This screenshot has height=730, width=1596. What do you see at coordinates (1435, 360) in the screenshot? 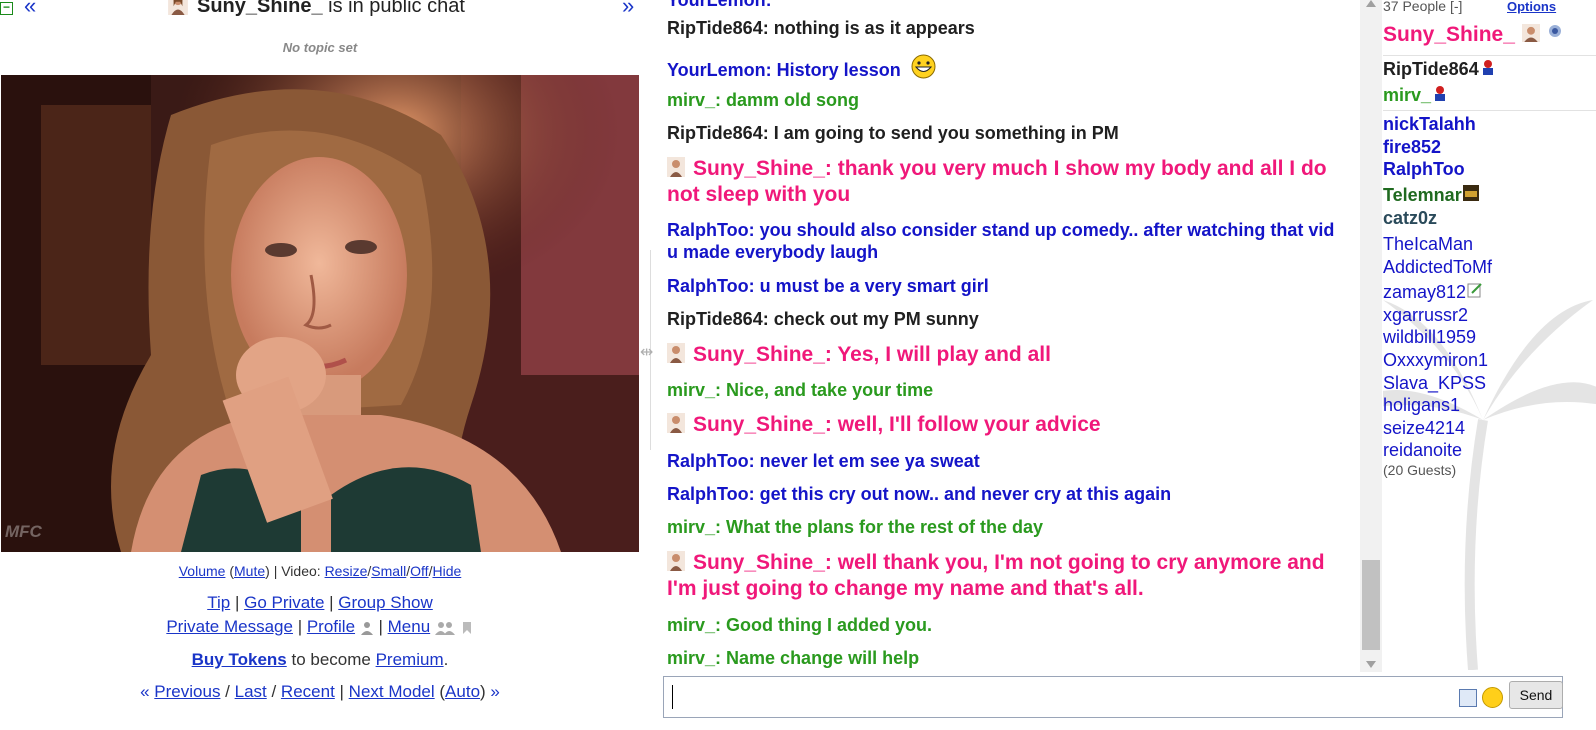
I see `user-basic: Oxxxymiron1` at bounding box center [1435, 360].